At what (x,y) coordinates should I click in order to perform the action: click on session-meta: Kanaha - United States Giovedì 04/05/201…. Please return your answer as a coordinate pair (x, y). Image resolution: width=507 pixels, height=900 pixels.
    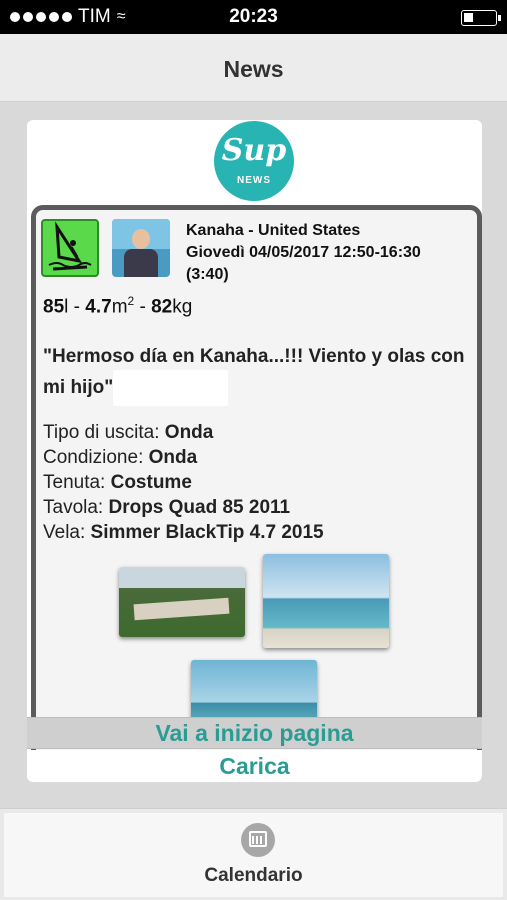
    Looking at the image, I should click on (331, 253).